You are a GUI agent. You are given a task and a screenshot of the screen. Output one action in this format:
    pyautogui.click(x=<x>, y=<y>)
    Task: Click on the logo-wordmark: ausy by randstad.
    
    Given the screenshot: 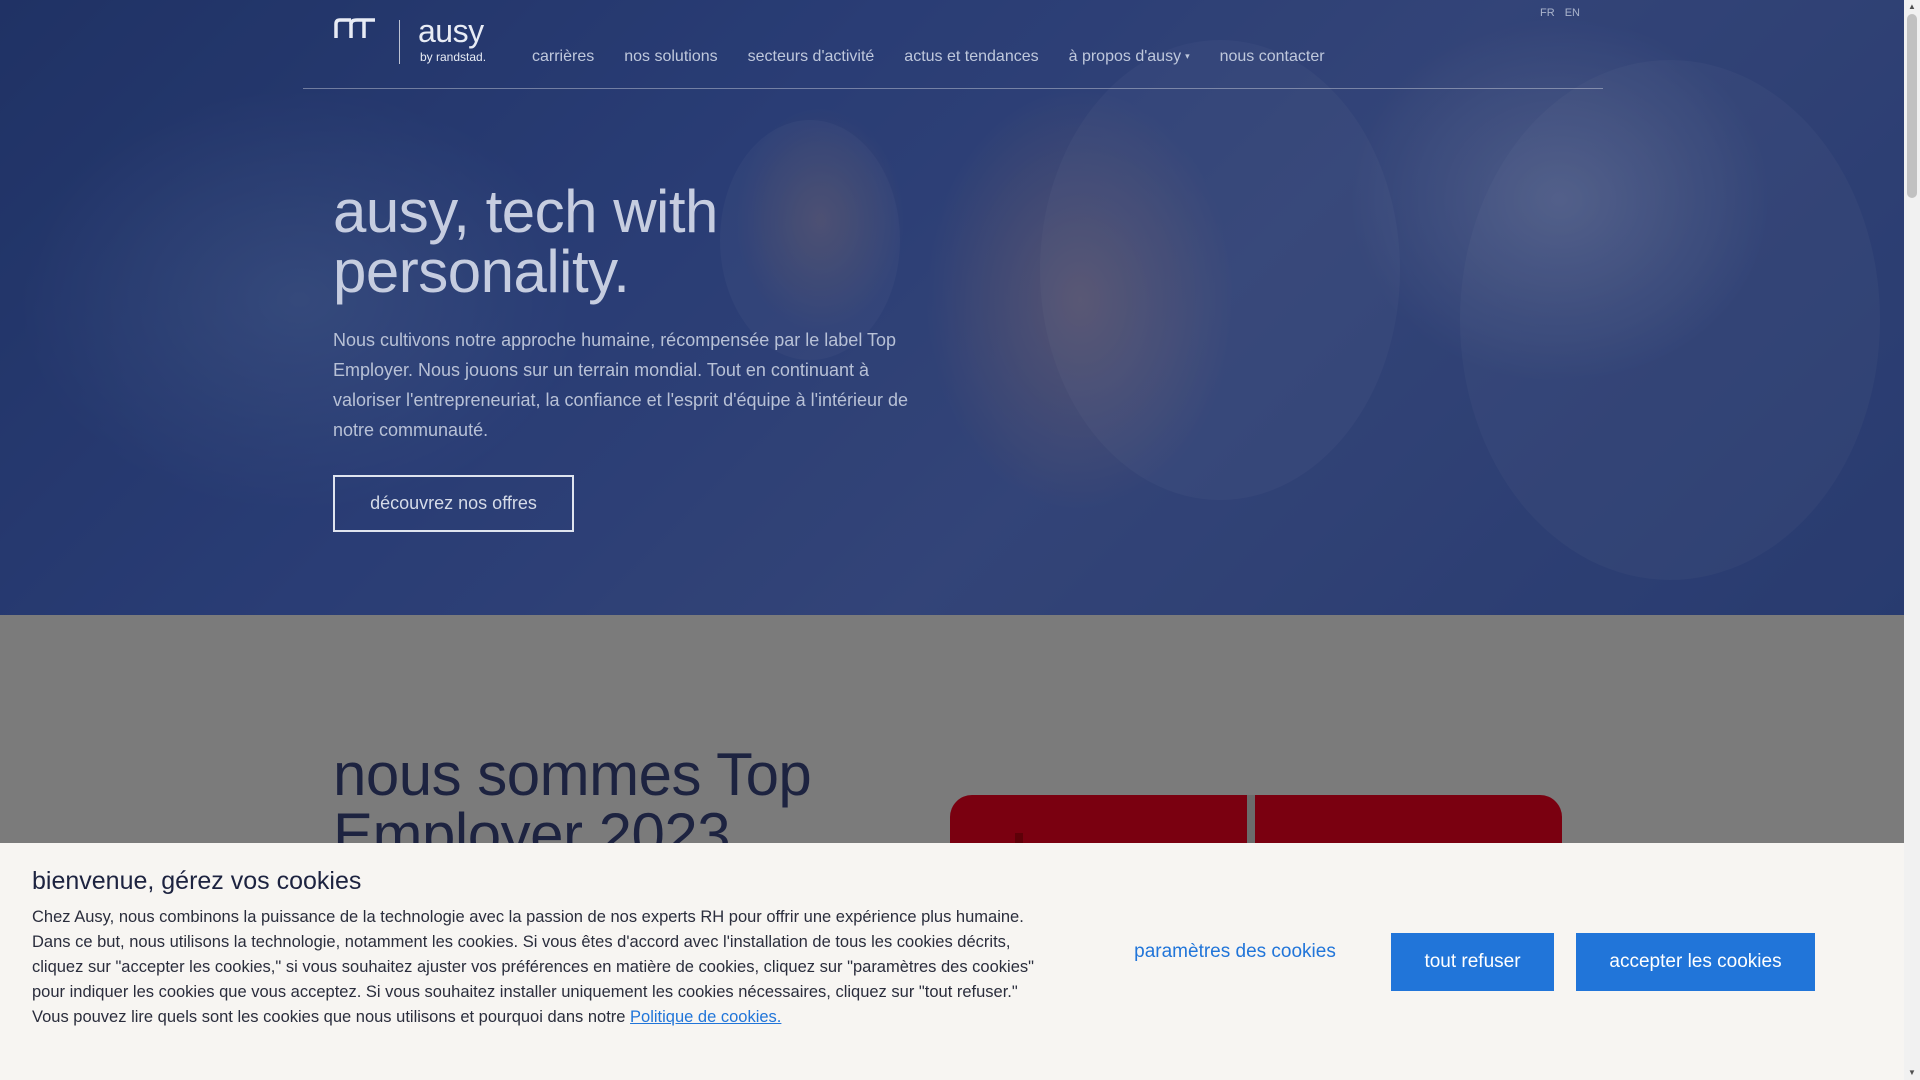 What is the action you would take?
    pyautogui.click(x=452, y=38)
    